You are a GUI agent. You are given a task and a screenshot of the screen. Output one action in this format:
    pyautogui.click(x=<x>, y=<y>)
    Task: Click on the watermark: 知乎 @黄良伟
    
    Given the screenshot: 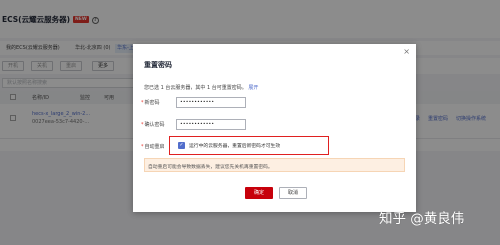 What is the action you would take?
    pyautogui.click(x=422, y=219)
    